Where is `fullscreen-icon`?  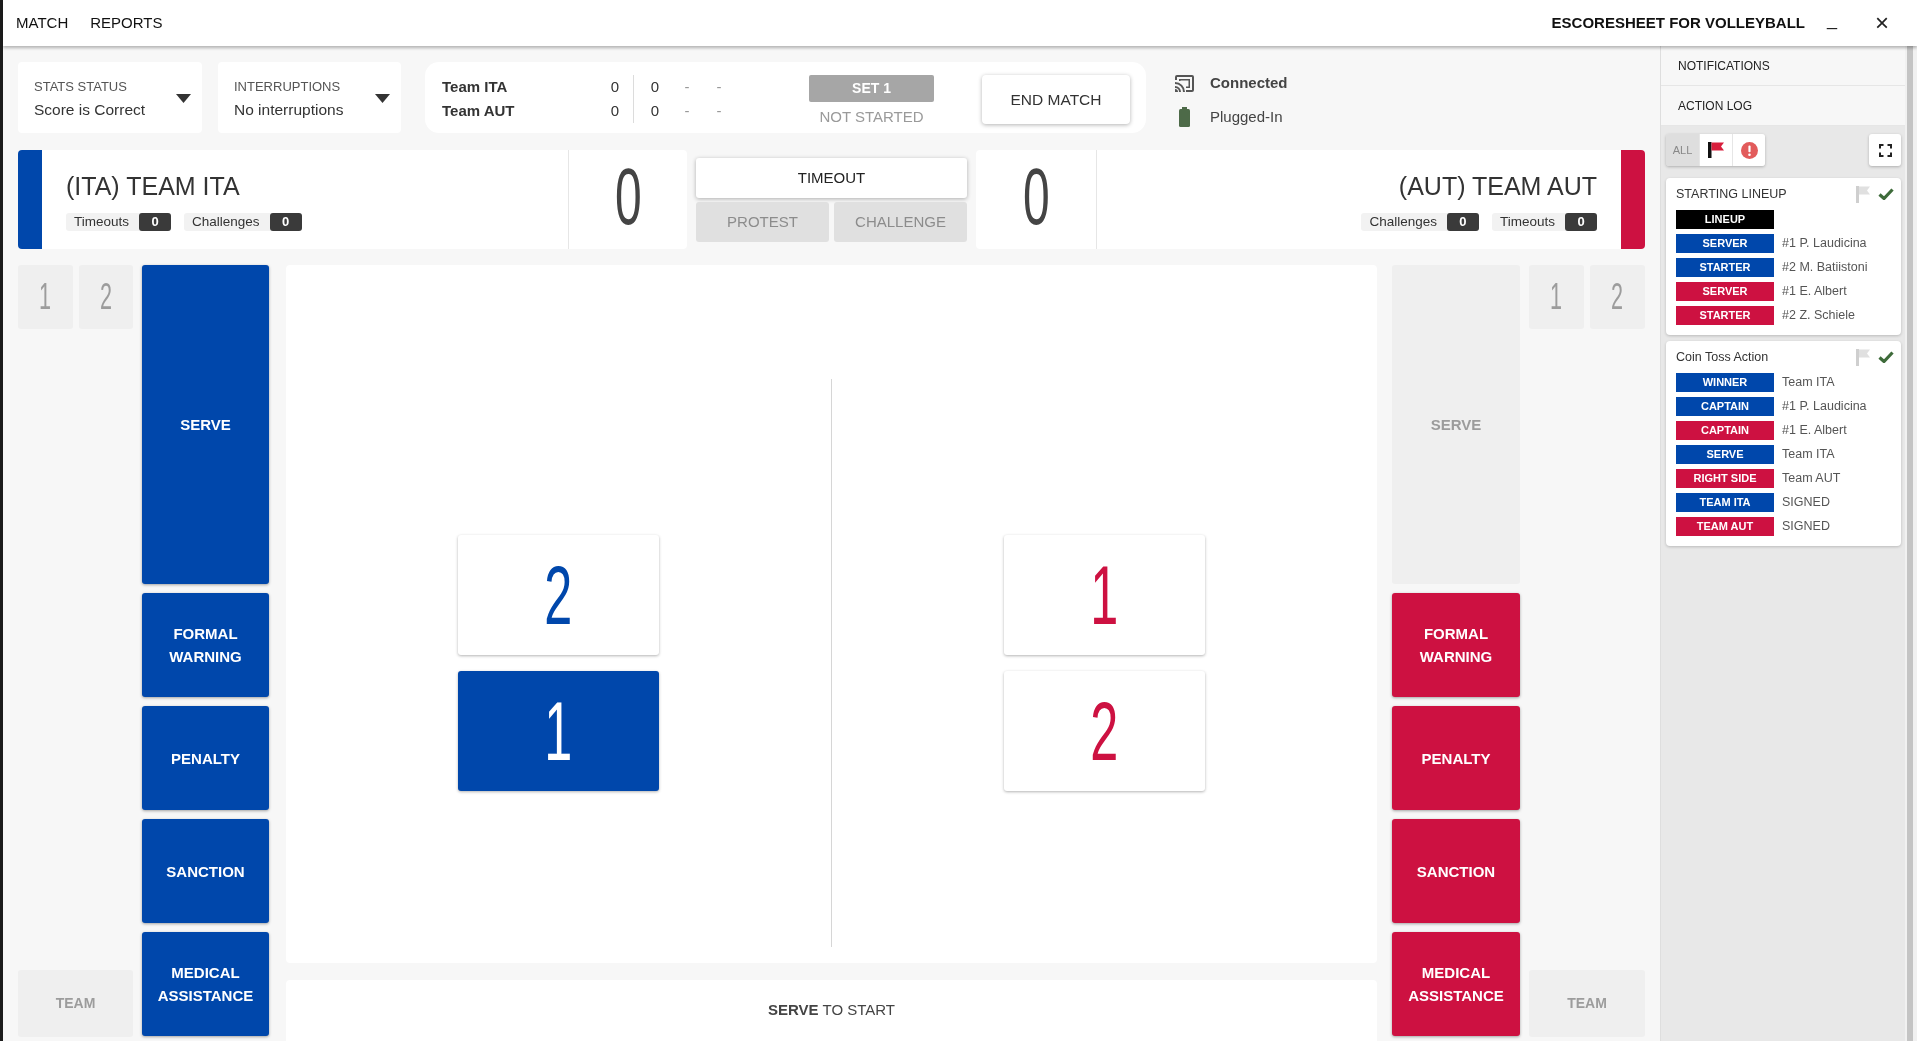 fullscreen-icon is located at coordinates (1885, 150).